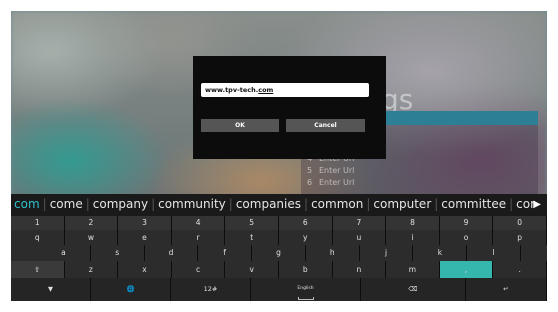 This screenshot has height=312, width=558. Describe the element at coordinates (305, 298) in the screenshot. I see `space-icon` at that location.